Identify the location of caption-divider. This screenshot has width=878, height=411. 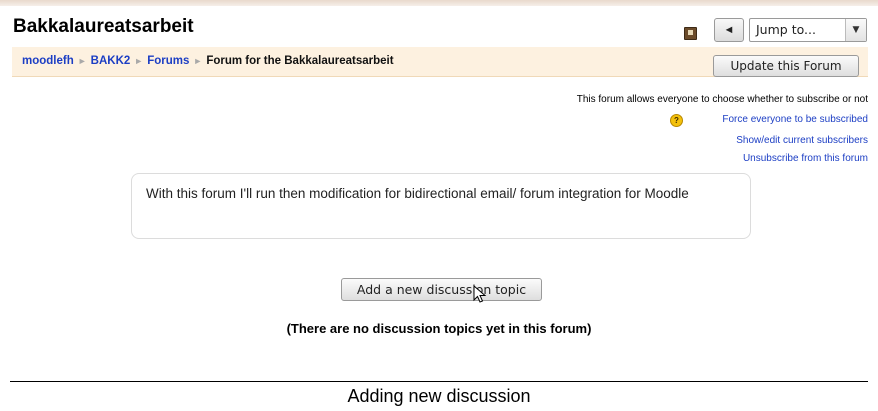
(439, 381).